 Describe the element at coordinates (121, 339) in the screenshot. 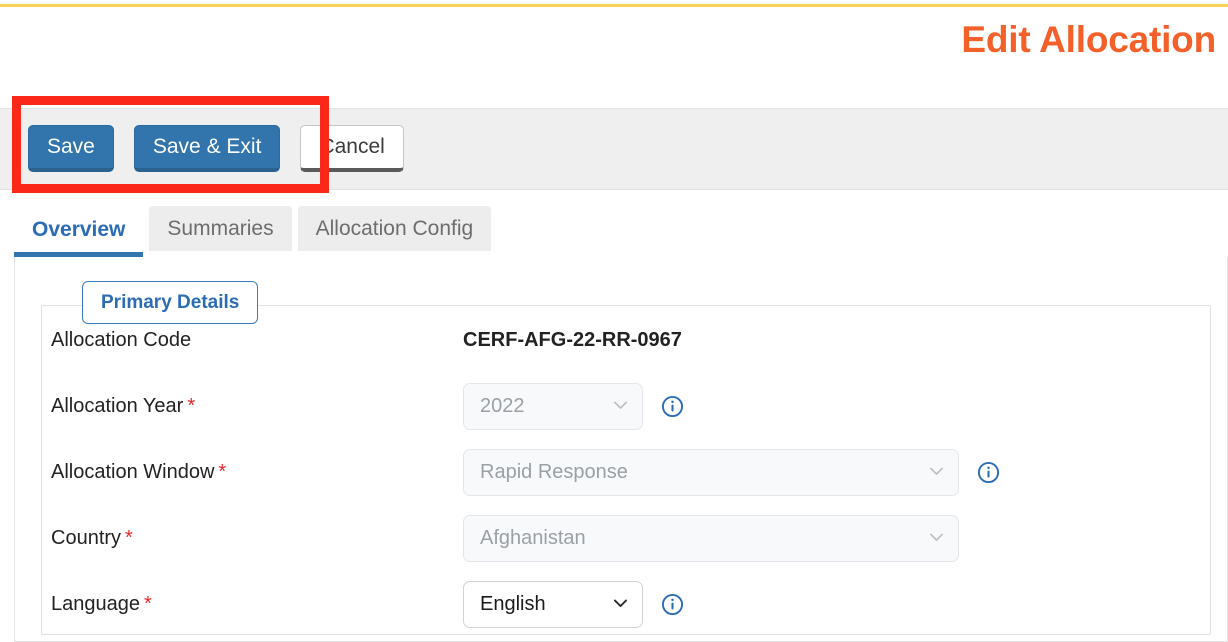

I see `label-text: Allocation Code` at that location.